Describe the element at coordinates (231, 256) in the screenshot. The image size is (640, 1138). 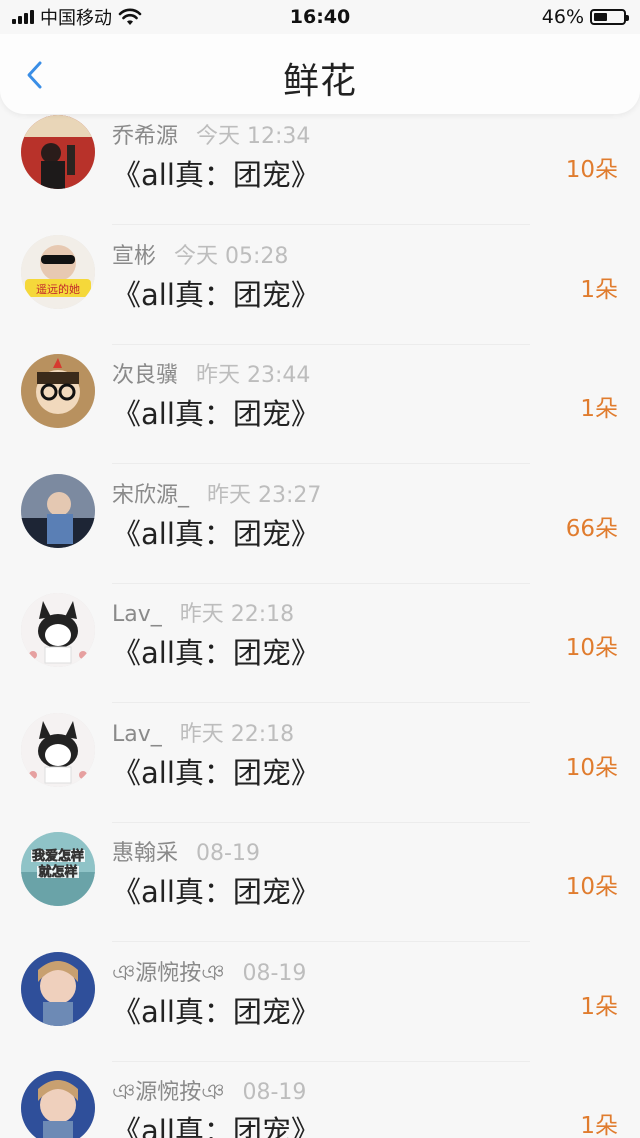
I see `timestamp: 今天 05:28` at that location.